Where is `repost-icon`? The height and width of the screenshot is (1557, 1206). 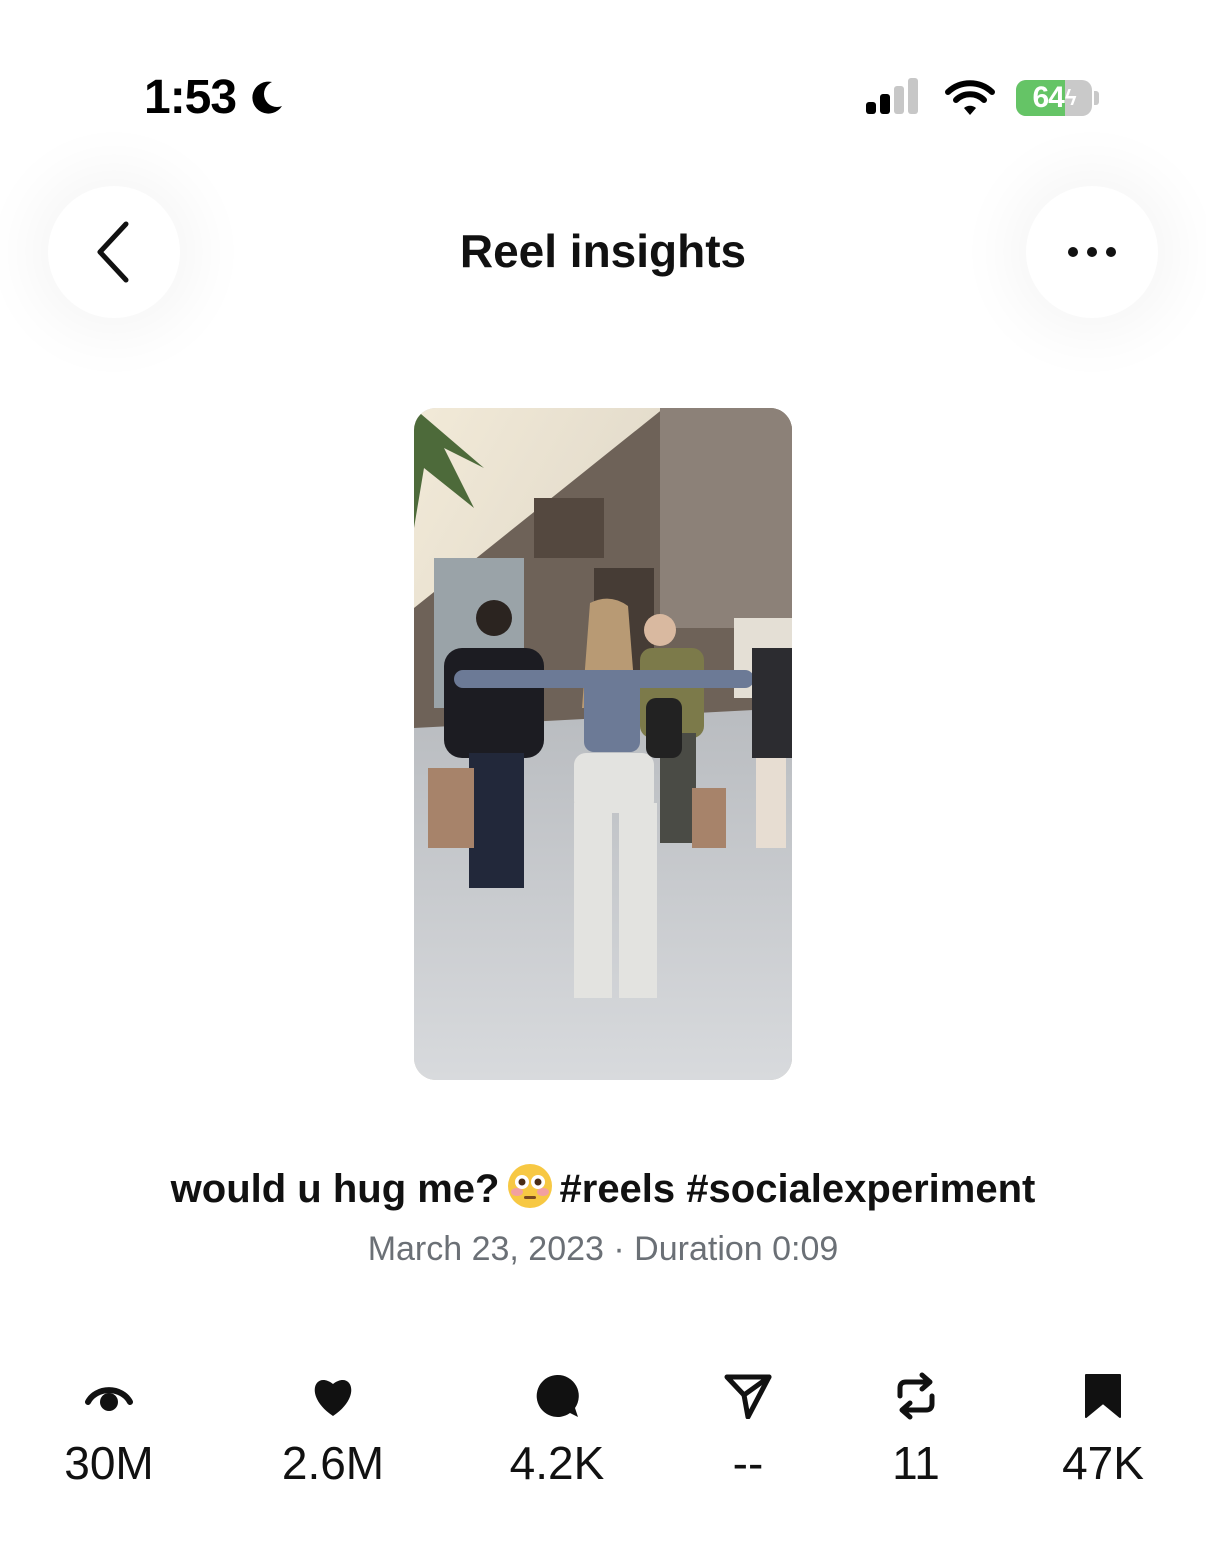 repost-icon is located at coordinates (916, 1396).